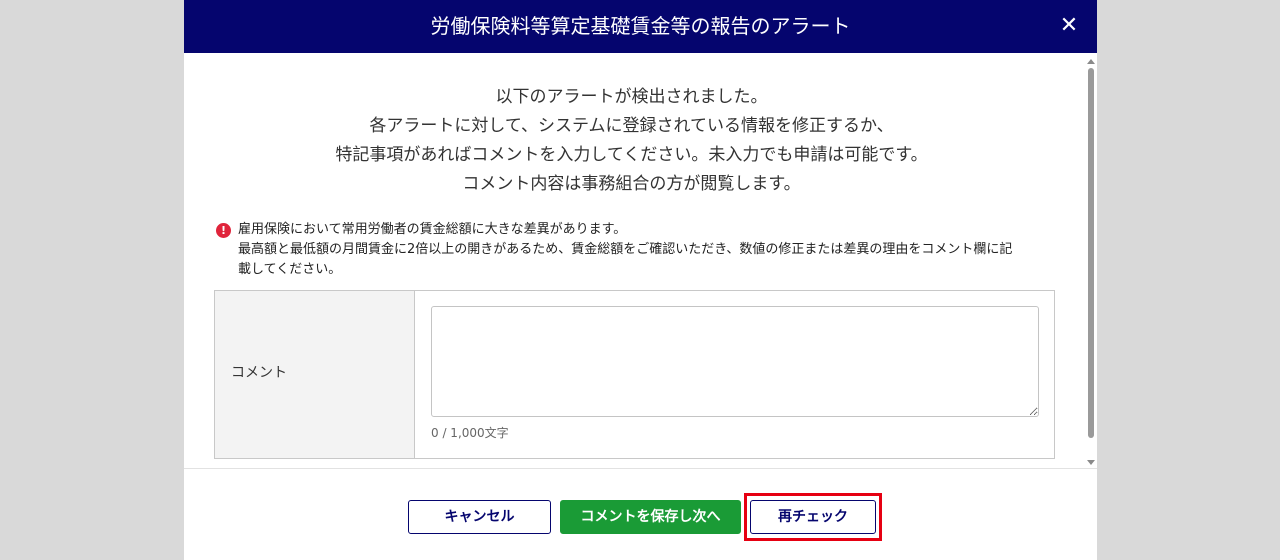 This screenshot has height=560, width=1280. Describe the element at coordinates (479, 517) in the screenshot. I see `cancel-button: キャンセル` at that location.